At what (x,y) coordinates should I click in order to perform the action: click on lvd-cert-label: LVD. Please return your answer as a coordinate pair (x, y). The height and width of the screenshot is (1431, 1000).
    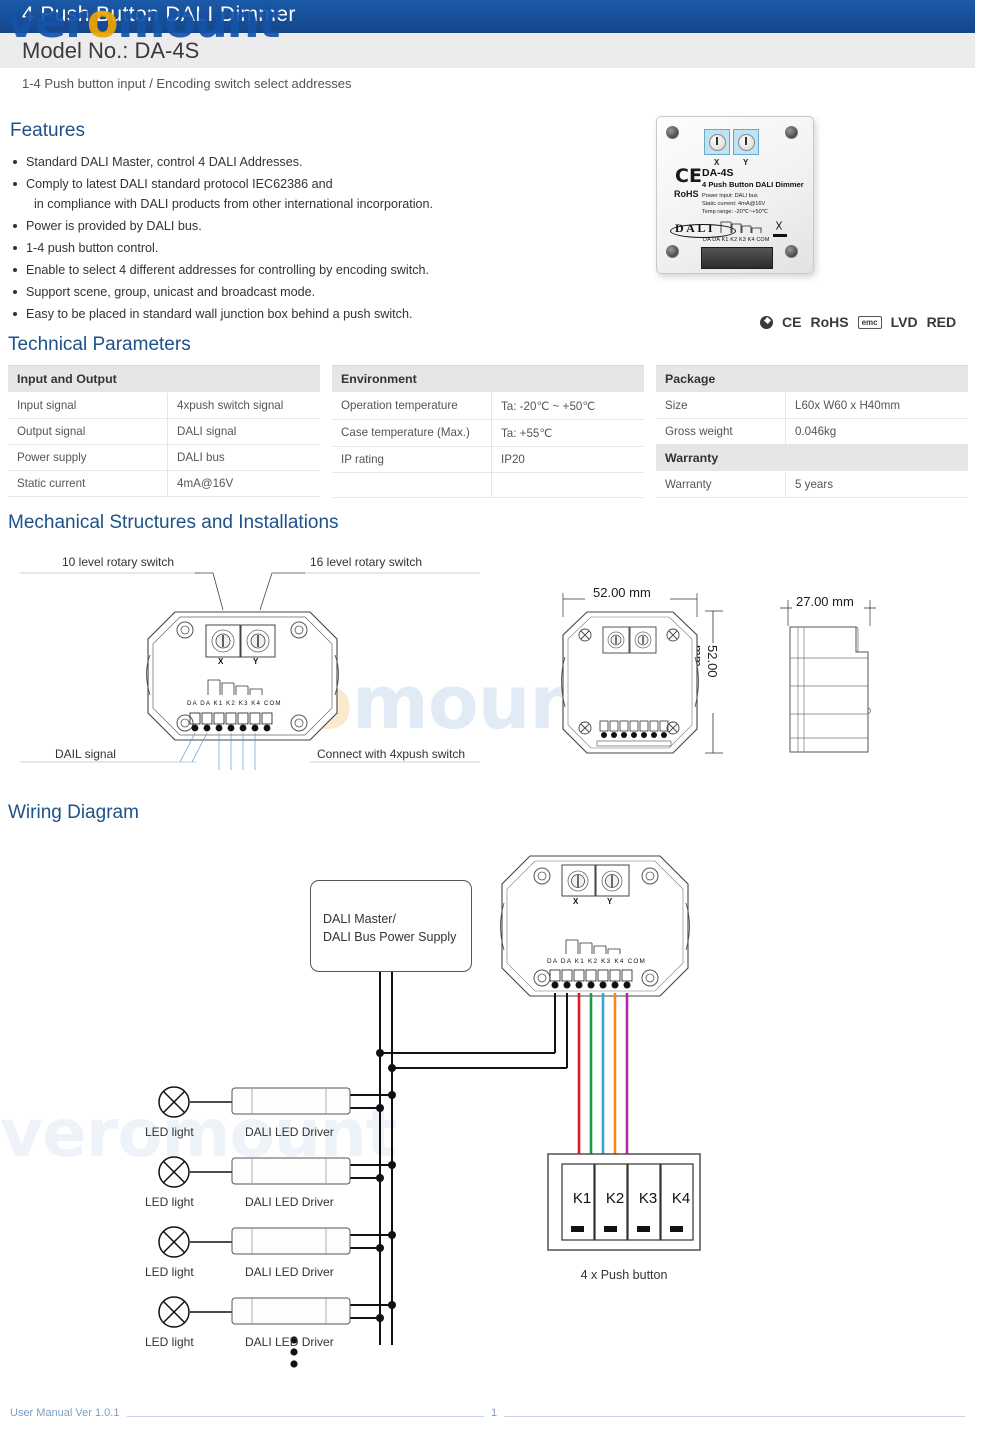
    Looking at the image, I should click on (904, 322).